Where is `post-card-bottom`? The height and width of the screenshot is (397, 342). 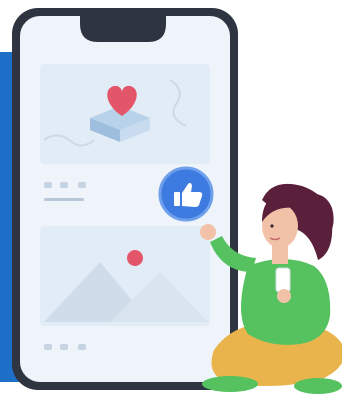 post-card-bottom is located at coordinates (125, 276).